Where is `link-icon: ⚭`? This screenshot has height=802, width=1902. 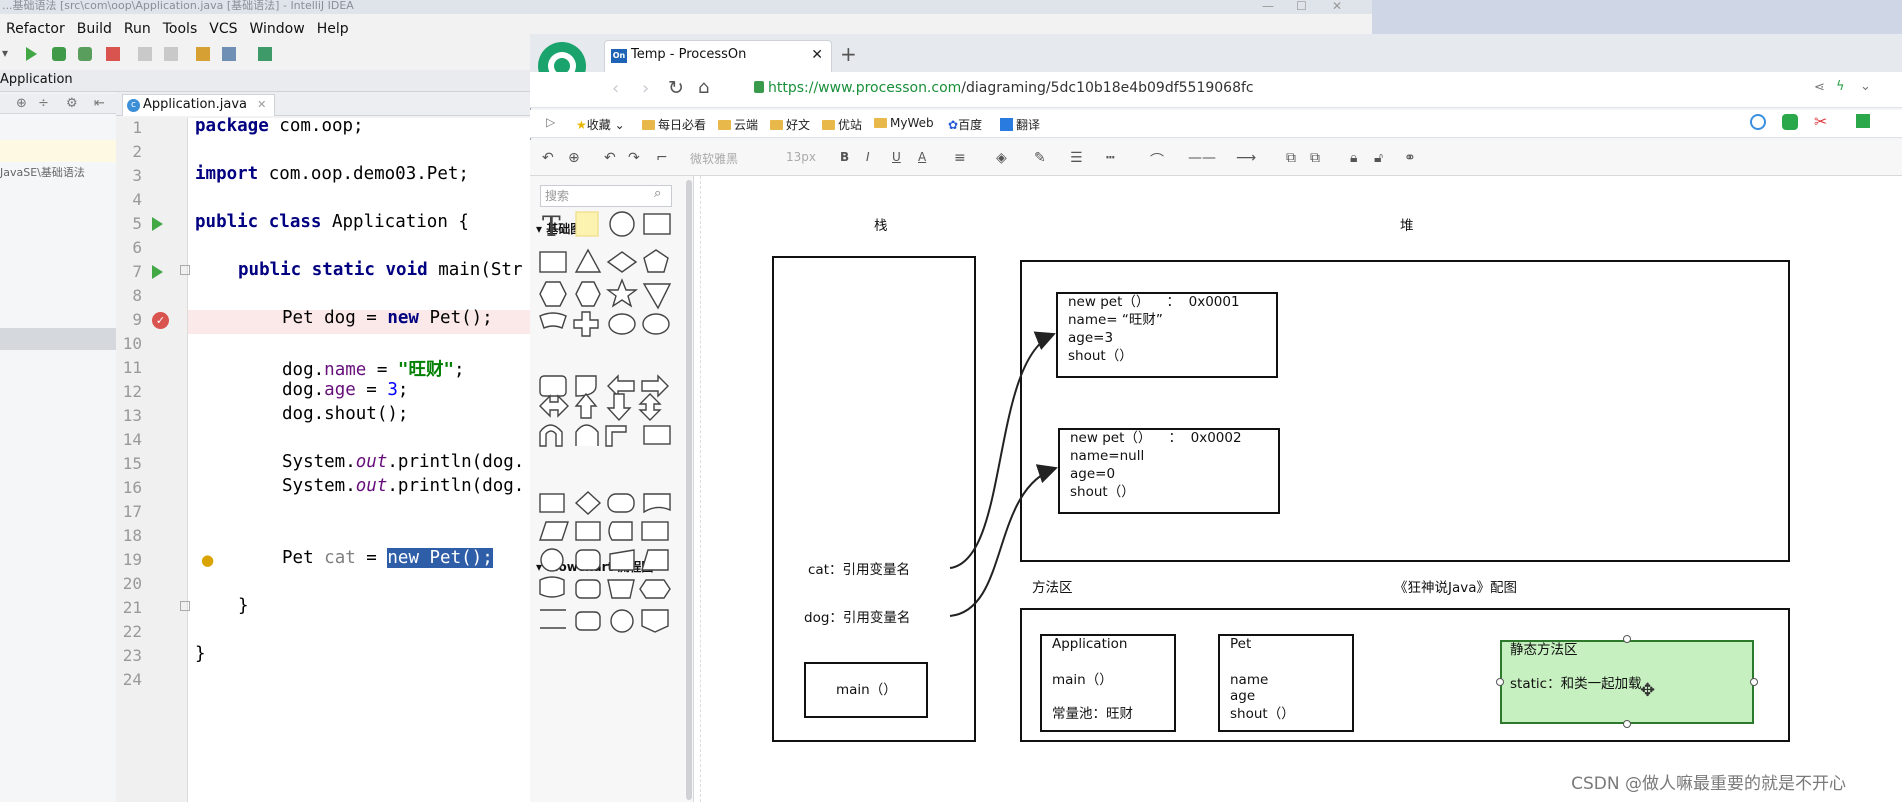 link-icon: ⚭ is located at coordinates (1410, 158).